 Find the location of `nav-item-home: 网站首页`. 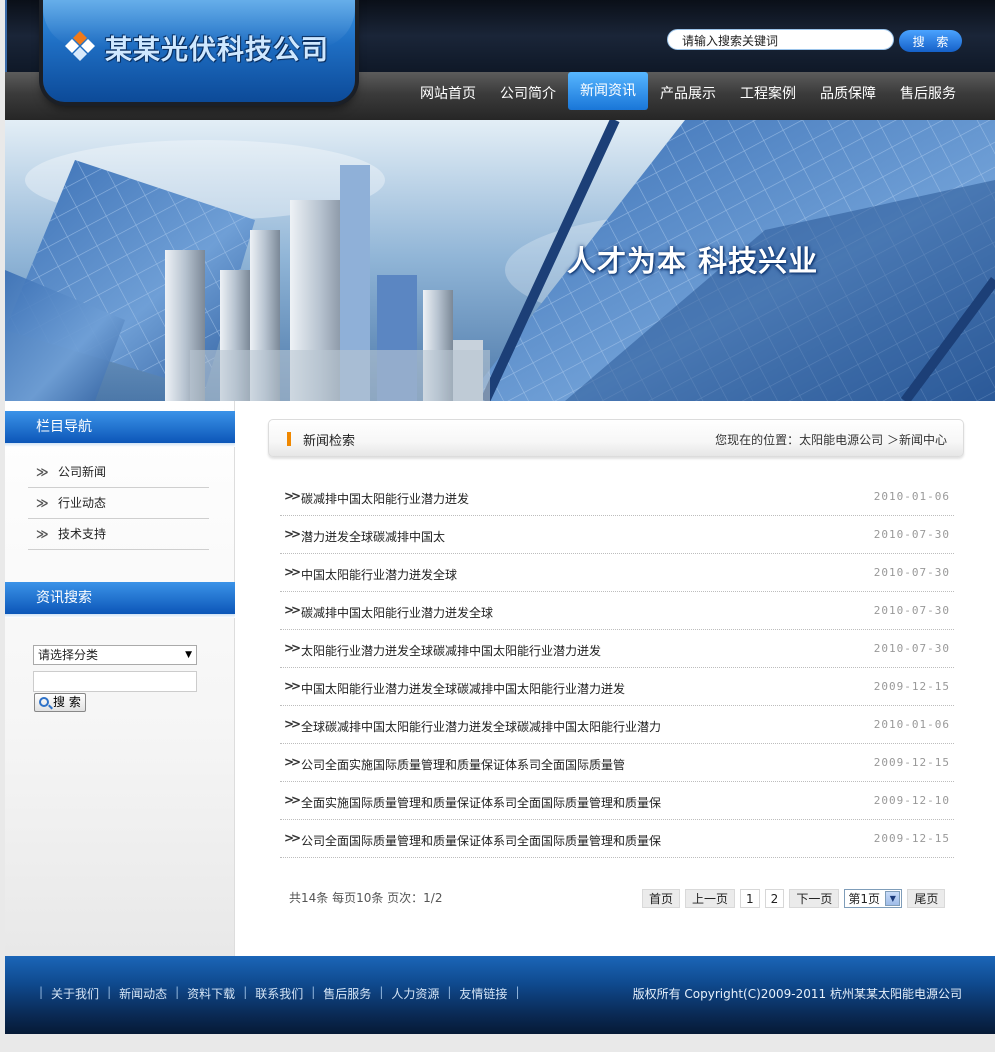

nav-item-home: 网站首页 is located at coordinates (448, 96).